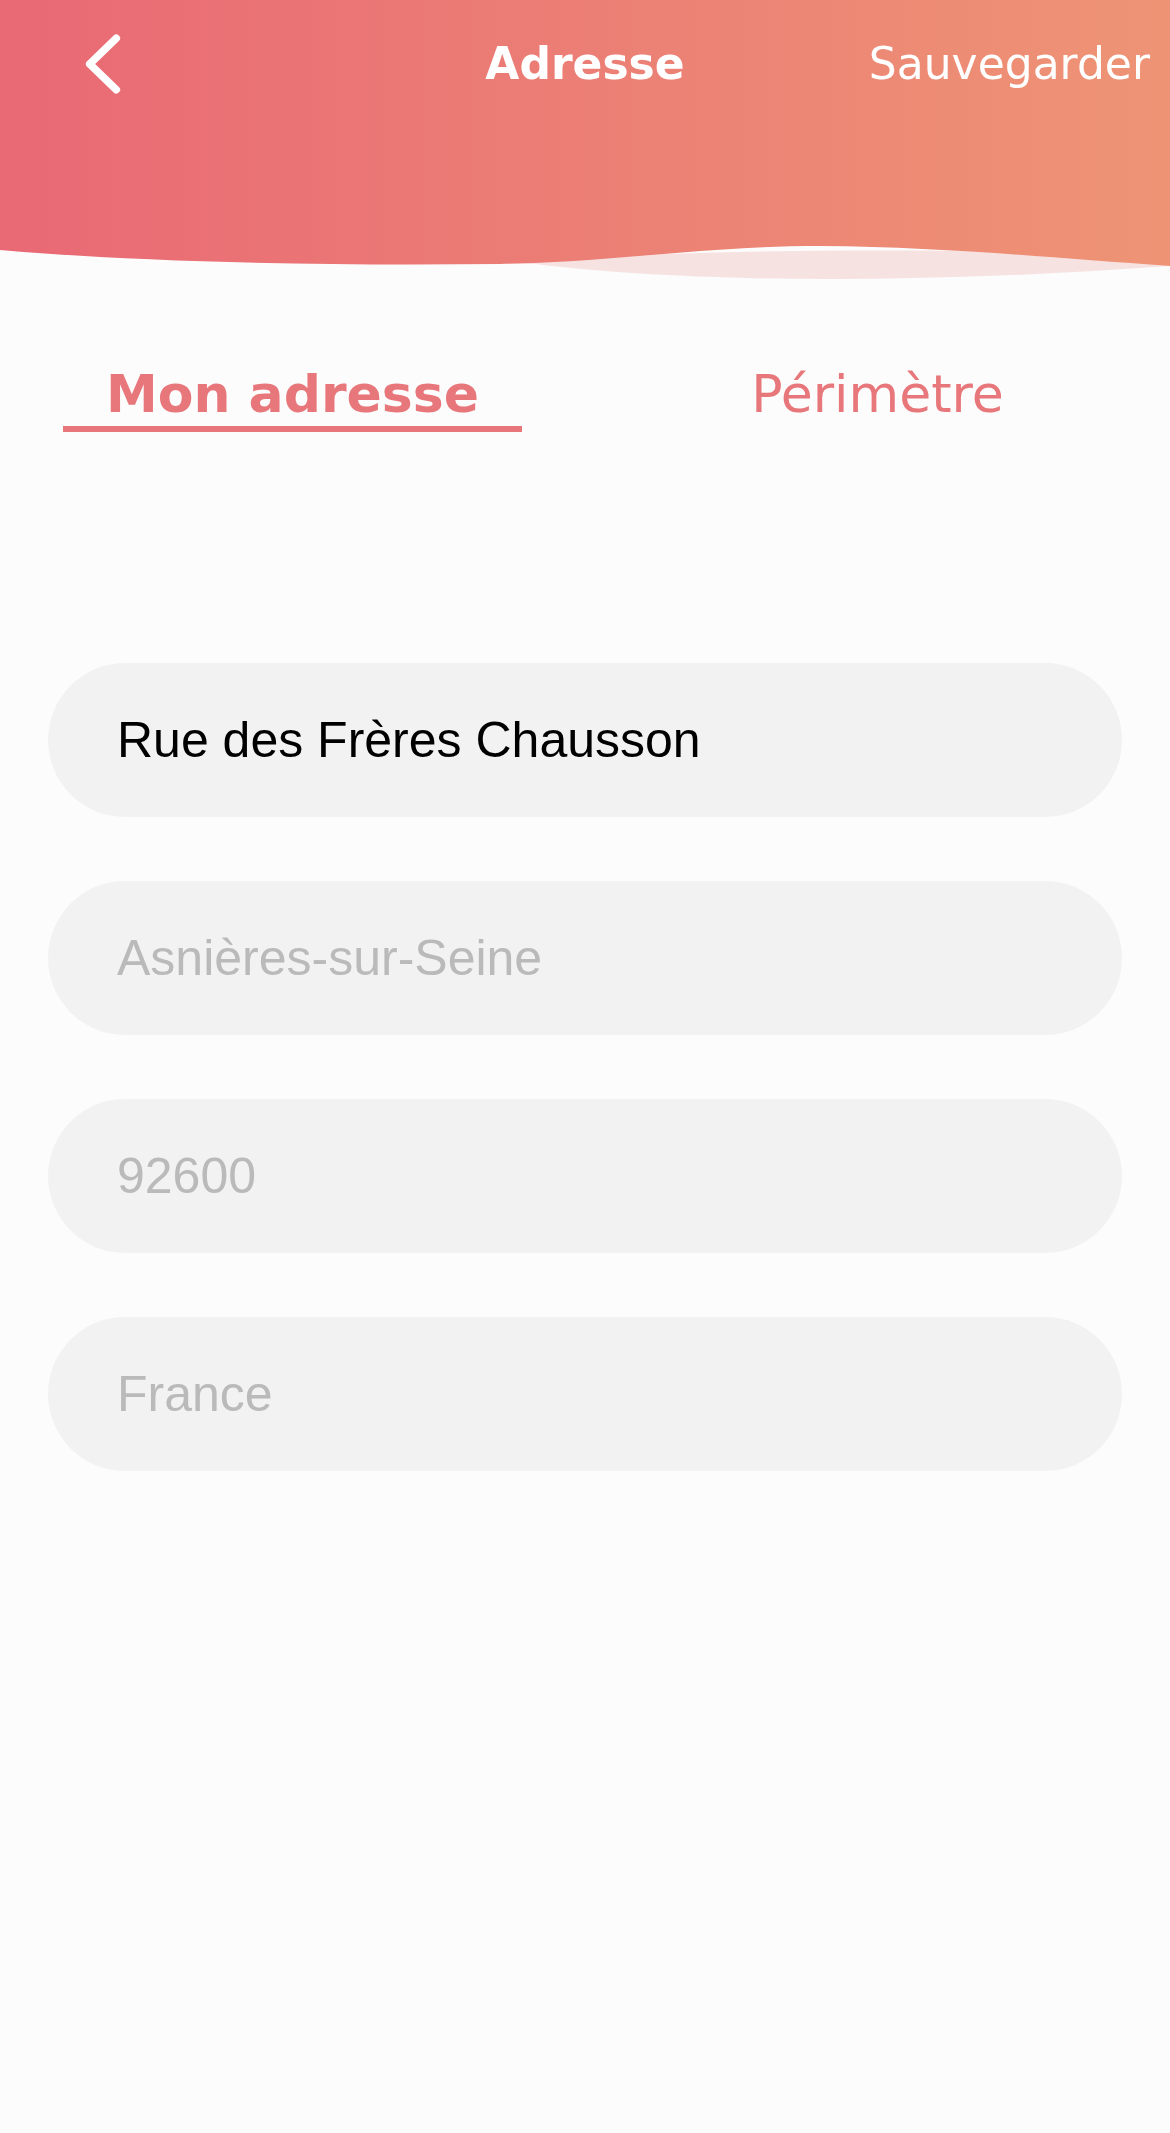  What do you see at coordinates (585, 740) in the screenshot?
I see `address-field: Rue des Frères Chausson` at bounding box center [585, 740].